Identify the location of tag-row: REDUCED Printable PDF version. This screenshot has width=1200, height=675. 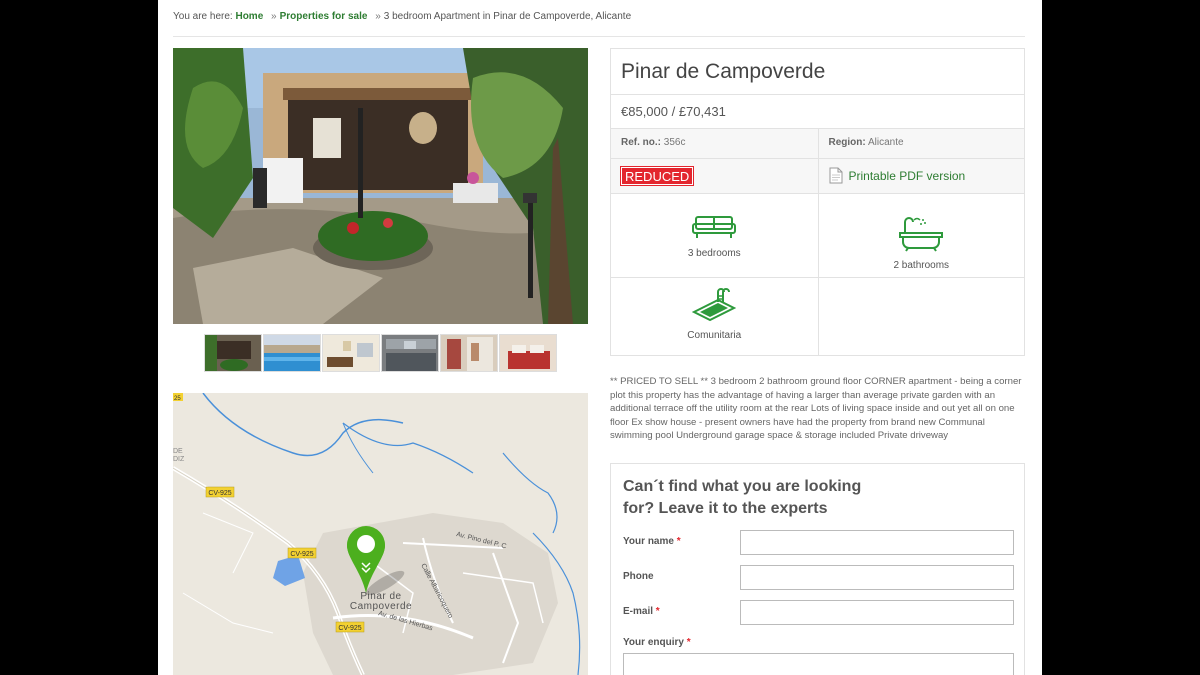
(817, 176).